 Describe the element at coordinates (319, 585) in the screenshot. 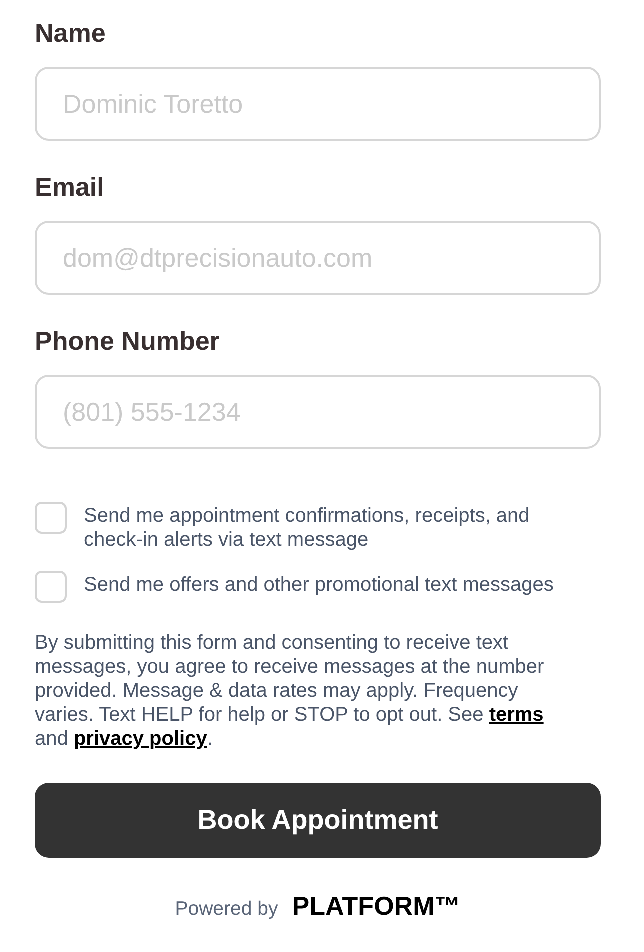

I see `checkbox-label: Send me offers and other promotional text messages` at that location.